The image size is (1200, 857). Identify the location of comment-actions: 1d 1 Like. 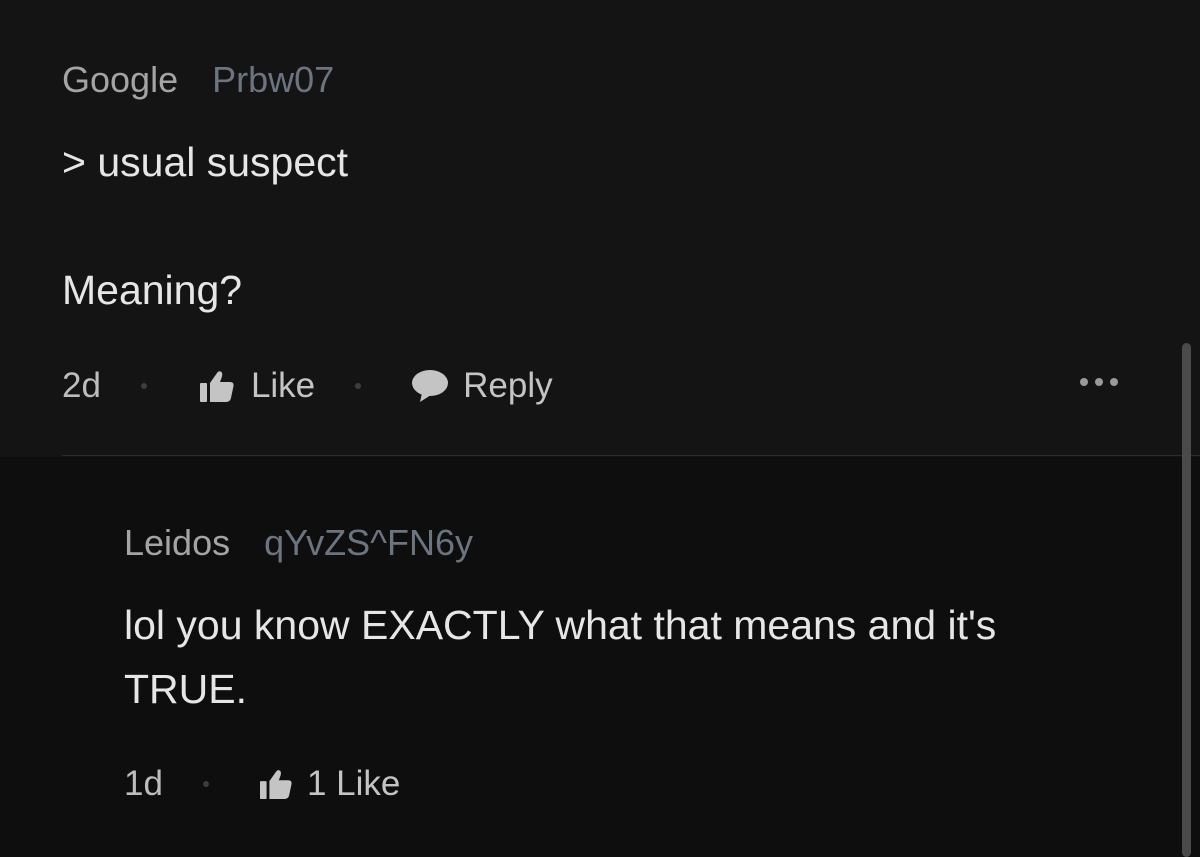
(262, 784).